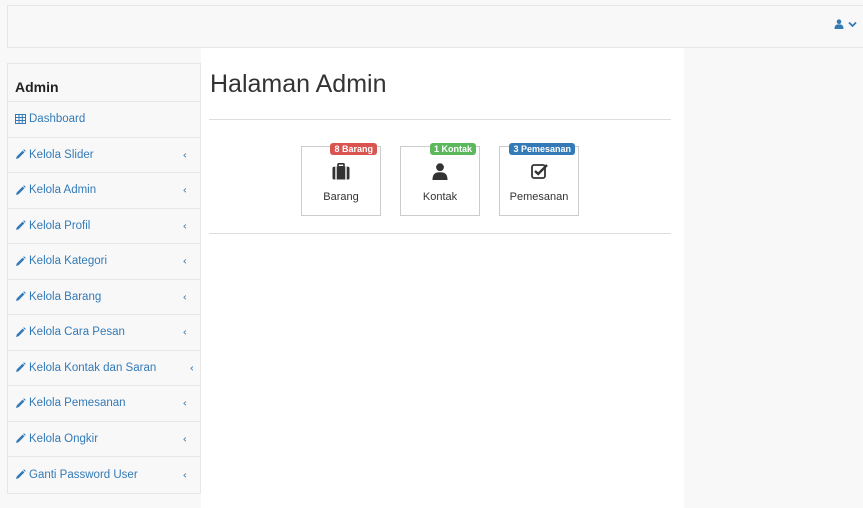 This screenshot has height=508, width=863. What do you see at coordinates (20, 119) in the screenshot?
I see `table-icon` at bounding box center [20, 119].